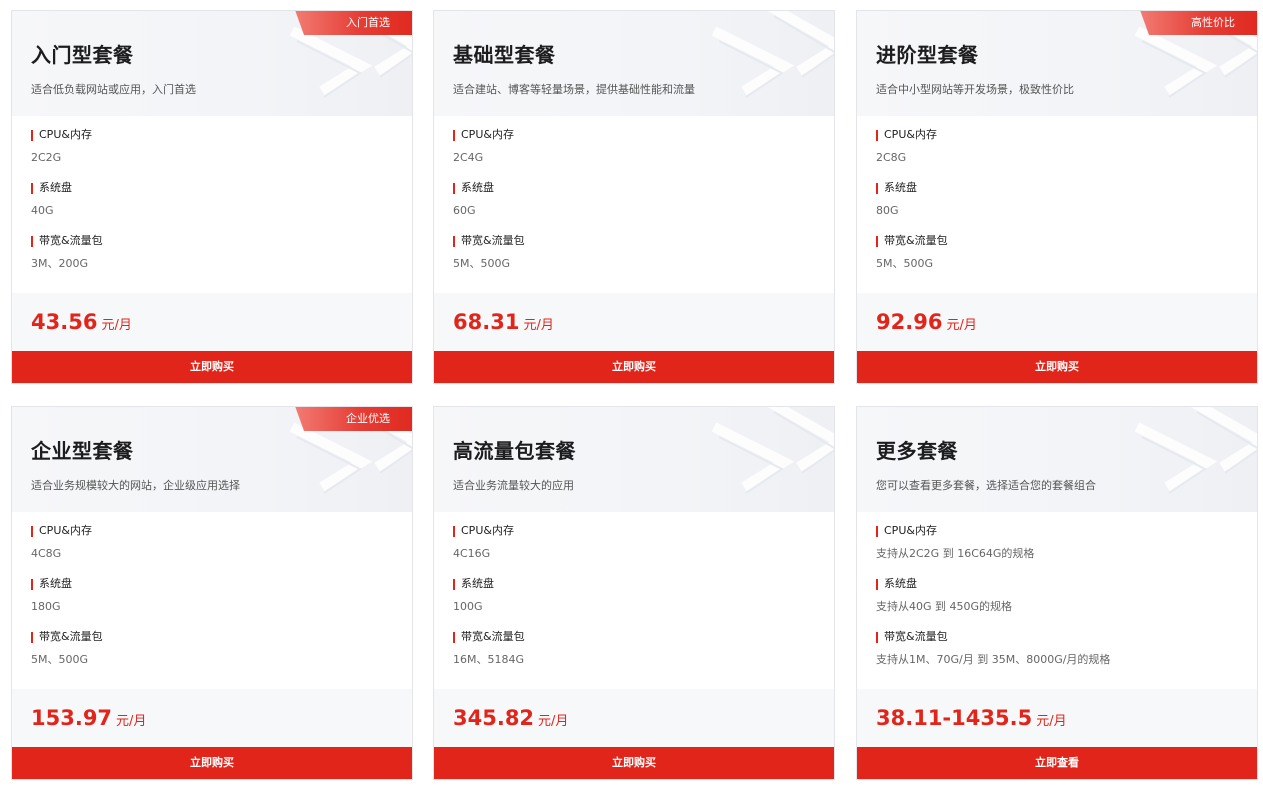 The width and height of the screenshot is (1263, 787). I want to click on spec-cpu: CPU&内存 2C2G, so click(216, 154).